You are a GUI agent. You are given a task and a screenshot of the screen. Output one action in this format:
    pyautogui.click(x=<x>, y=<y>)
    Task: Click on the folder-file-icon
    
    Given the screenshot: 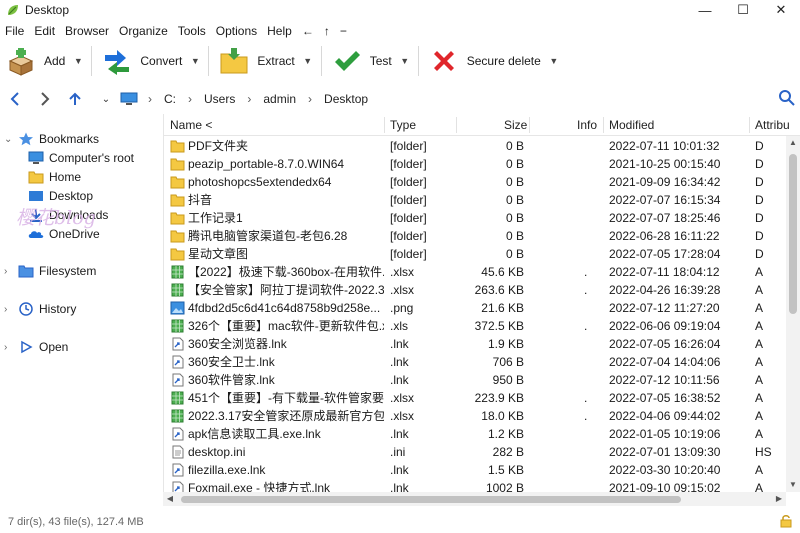 What is the action you would take?
    pyautogui.click(x=177, y=164)
    